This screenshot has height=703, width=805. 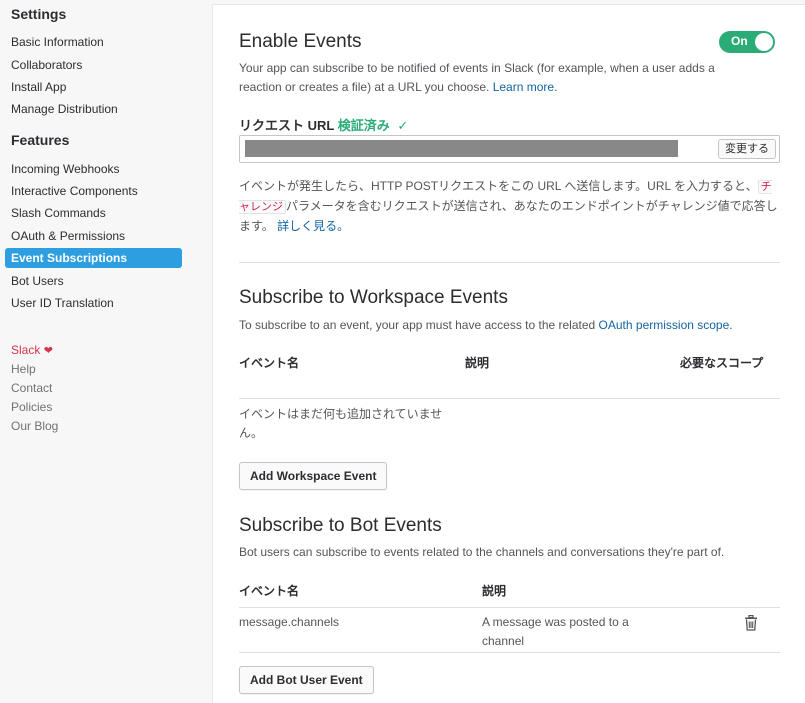 What do you see at coordinates (509, 652) in the screenshot?
I see `bot-row-divider` at bounding box center [509, 652].